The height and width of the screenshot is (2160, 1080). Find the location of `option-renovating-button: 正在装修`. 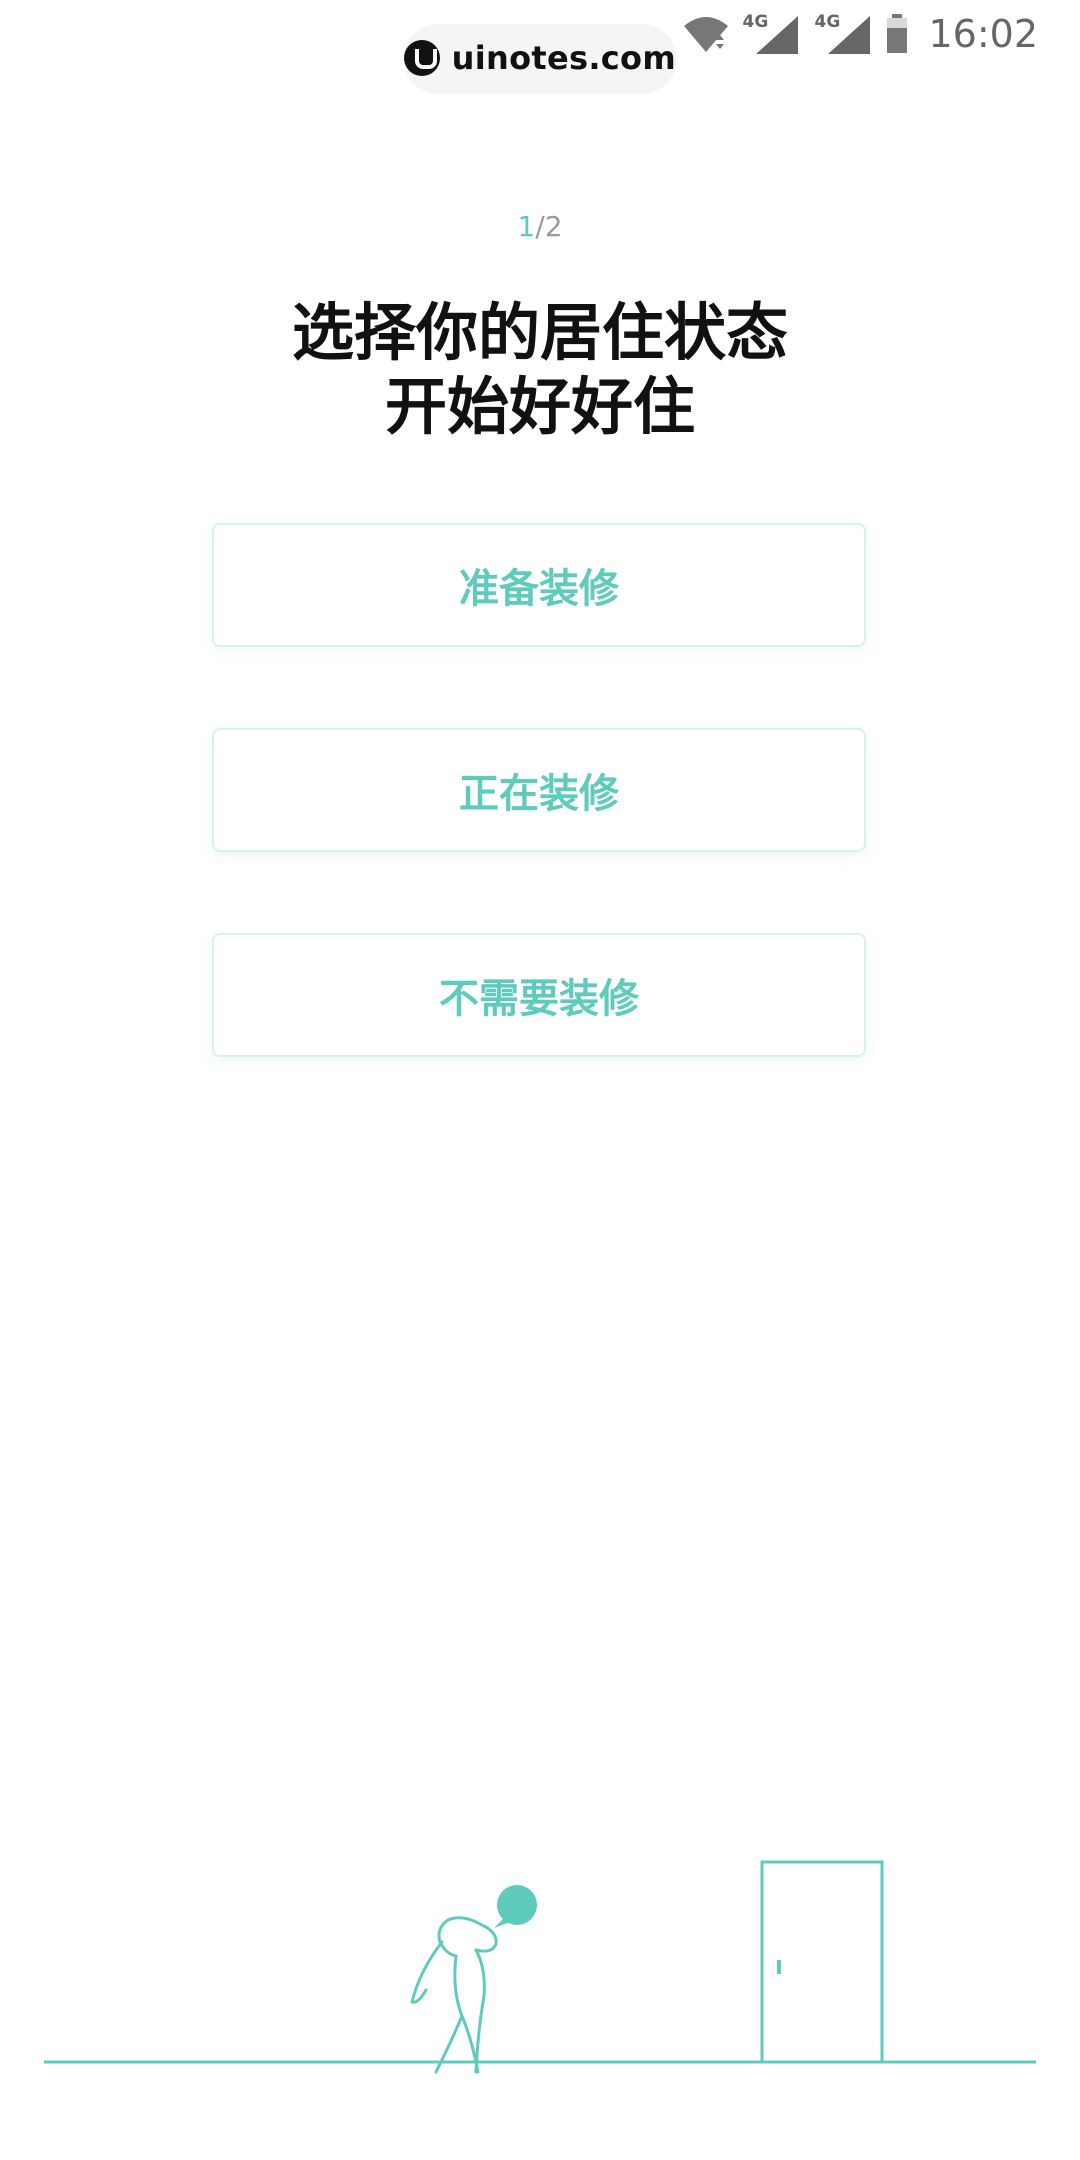

option-renovating-button: 正在装修 is located at coordinates (539, 790).